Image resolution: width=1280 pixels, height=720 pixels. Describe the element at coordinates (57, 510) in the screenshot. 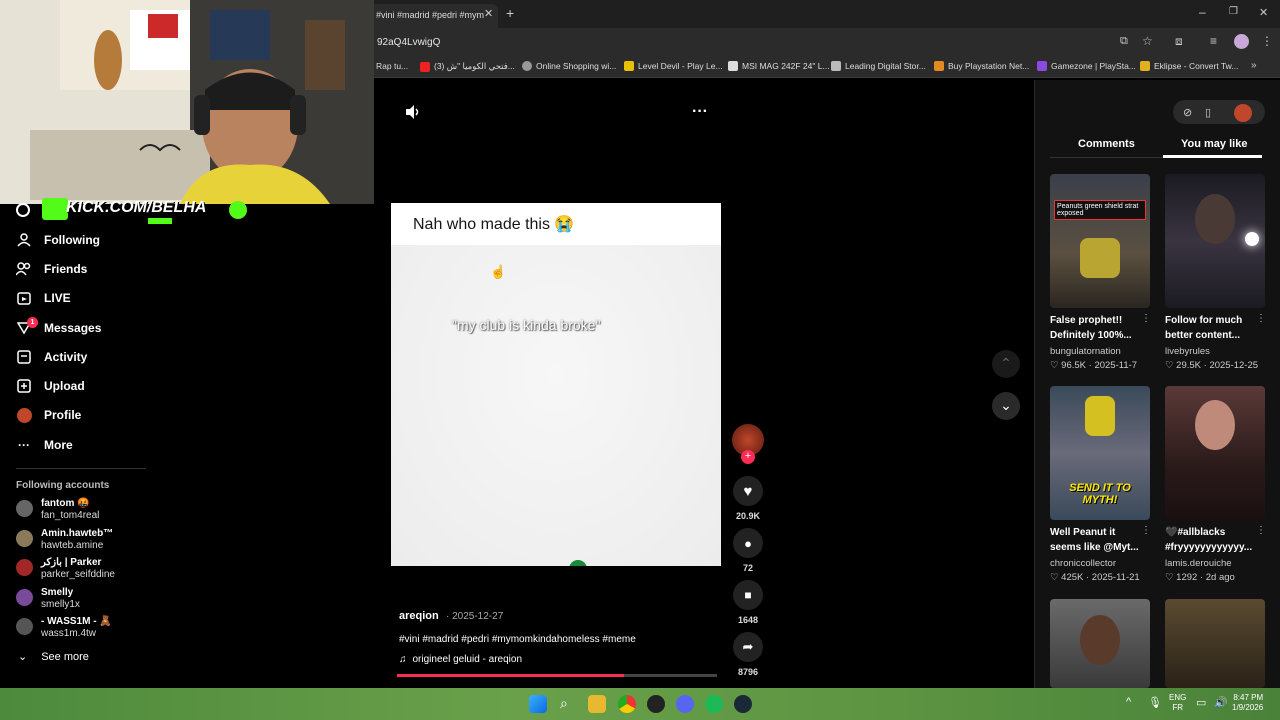

I see `following-account: fantom 🤬 fan_tom4real` at that location.